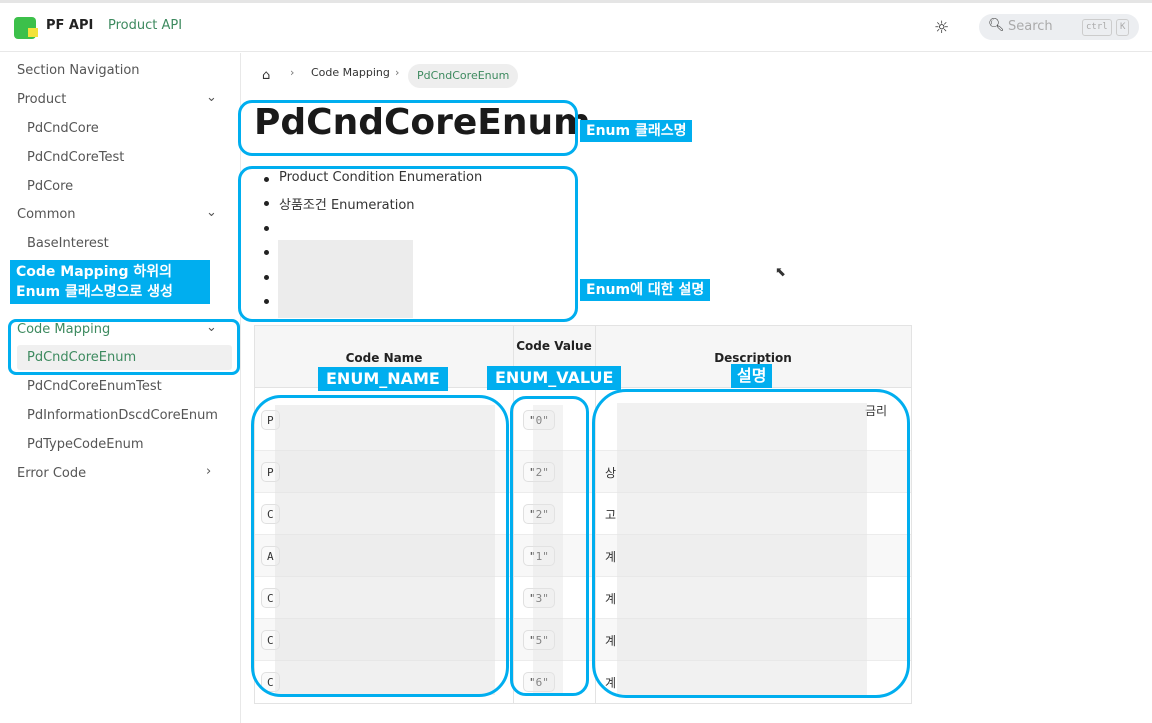  I want to click on brand-title: PF API, so click(69, 25).